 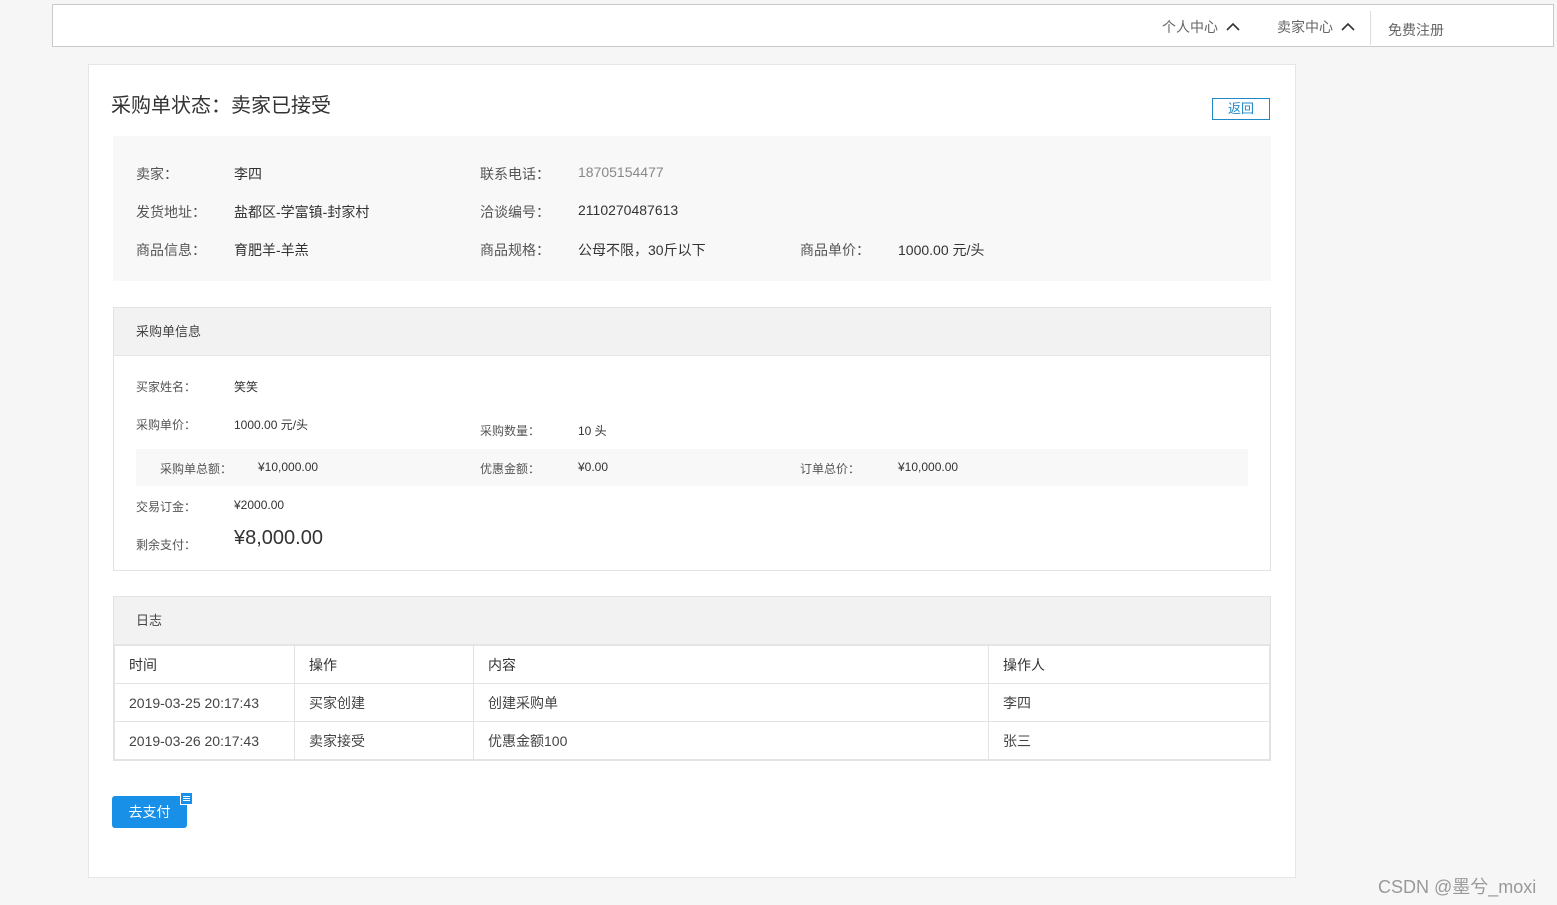 I want to click on seller-label: 卖家：, so click(x=157, y=174).